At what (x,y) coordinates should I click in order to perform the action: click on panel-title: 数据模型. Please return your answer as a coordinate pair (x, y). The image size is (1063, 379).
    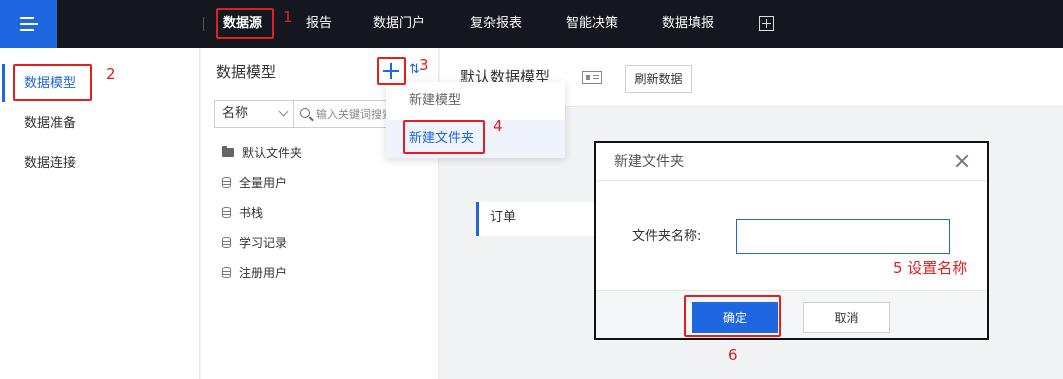
    Looking at the image, I should click on (246, 72).